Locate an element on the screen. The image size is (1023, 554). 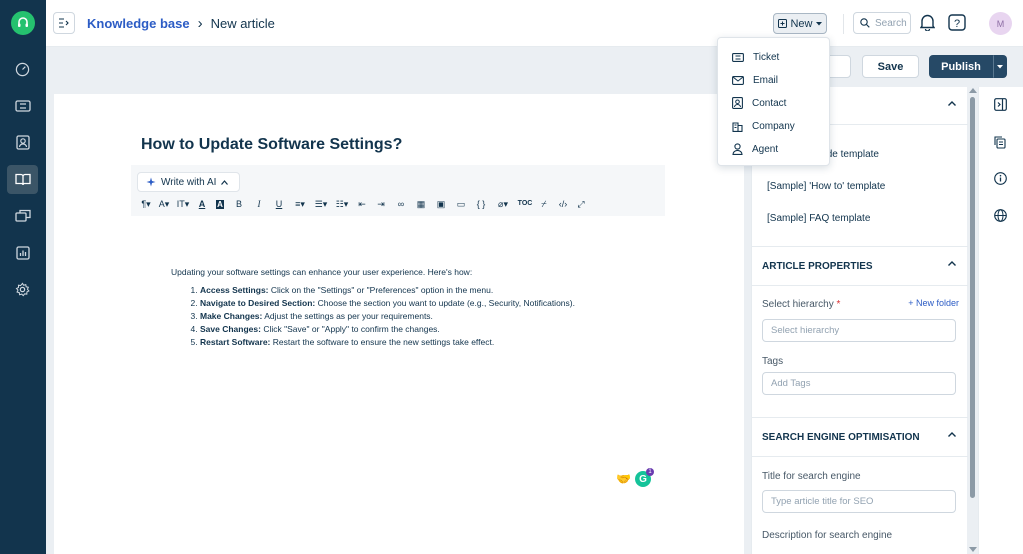
new-folder-link: + New folder is located at coordinates (933, 303).